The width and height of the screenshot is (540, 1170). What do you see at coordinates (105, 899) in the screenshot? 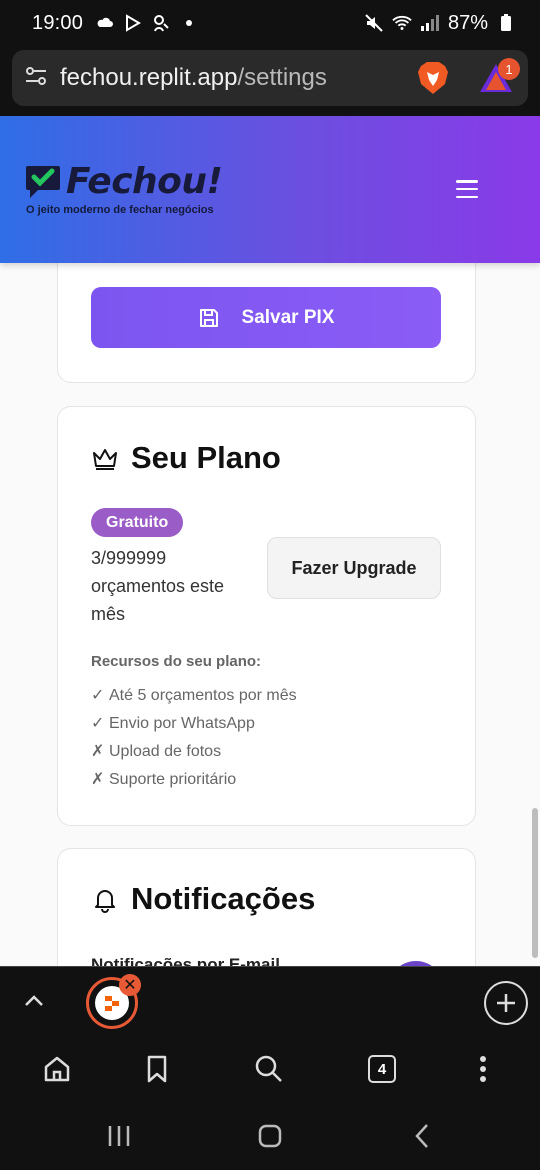
I see `bell-icon` at bounding box center [105, 899].